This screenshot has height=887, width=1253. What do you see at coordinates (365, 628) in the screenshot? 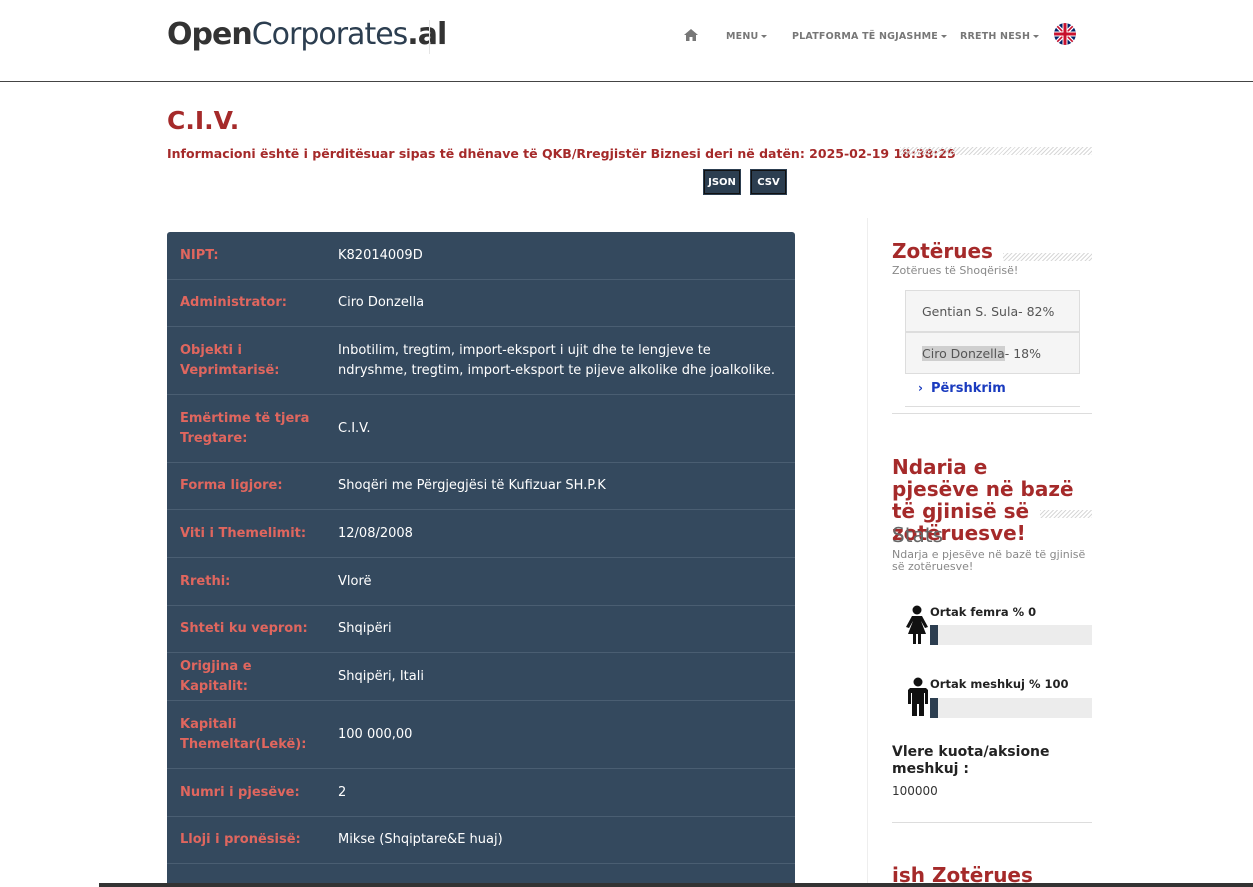
I see `row-value: Shqipëri` at bounding box center [365, 628].